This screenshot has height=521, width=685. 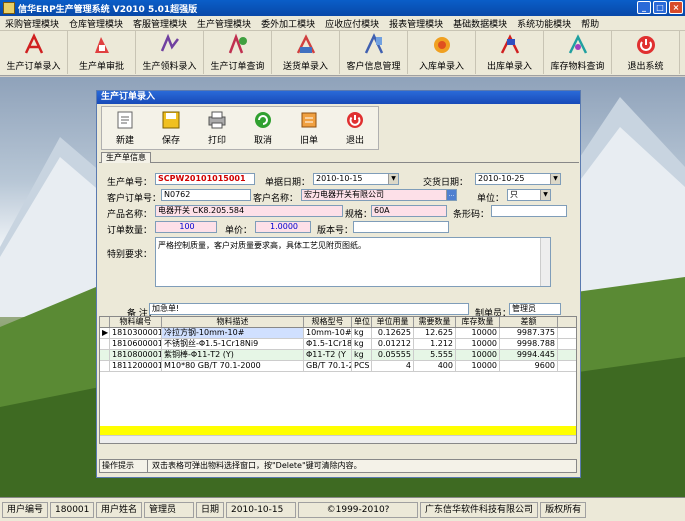 What do you see at coordinates (518, 179) in the screenshot?
I see `delivery-date-field: 2010-10-25 ▼` at bounding box center [518, 179].